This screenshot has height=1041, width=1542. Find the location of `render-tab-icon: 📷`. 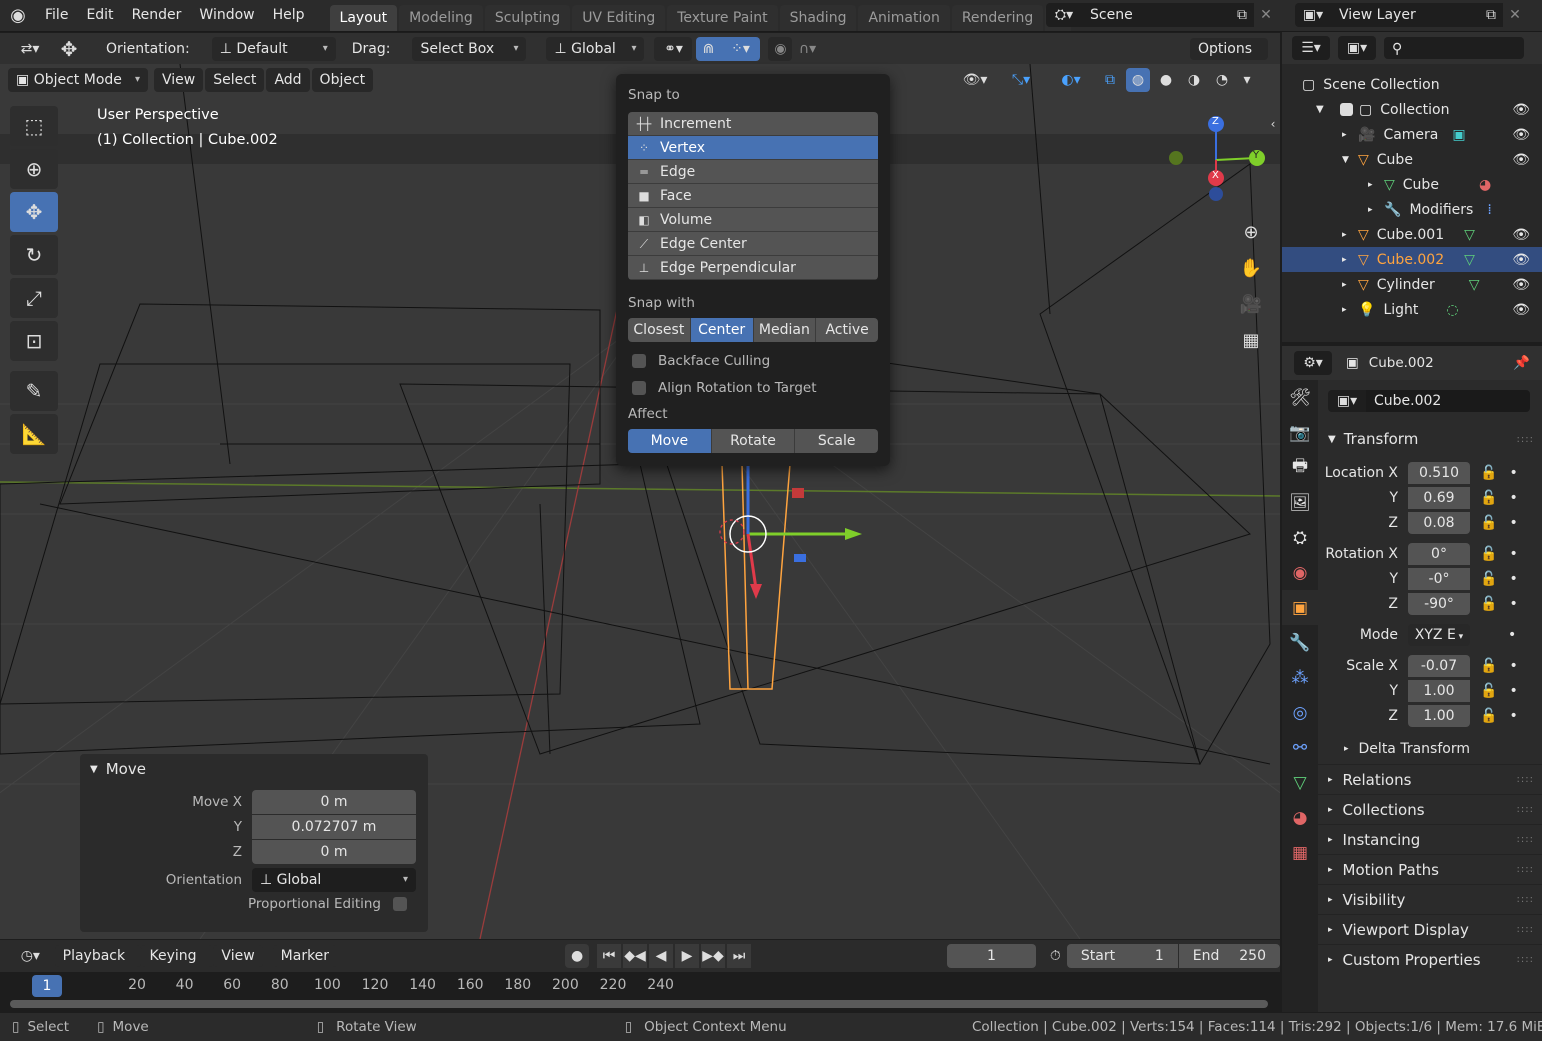

render-tab-icon: 📷 is located at coordinates (1300, 432).